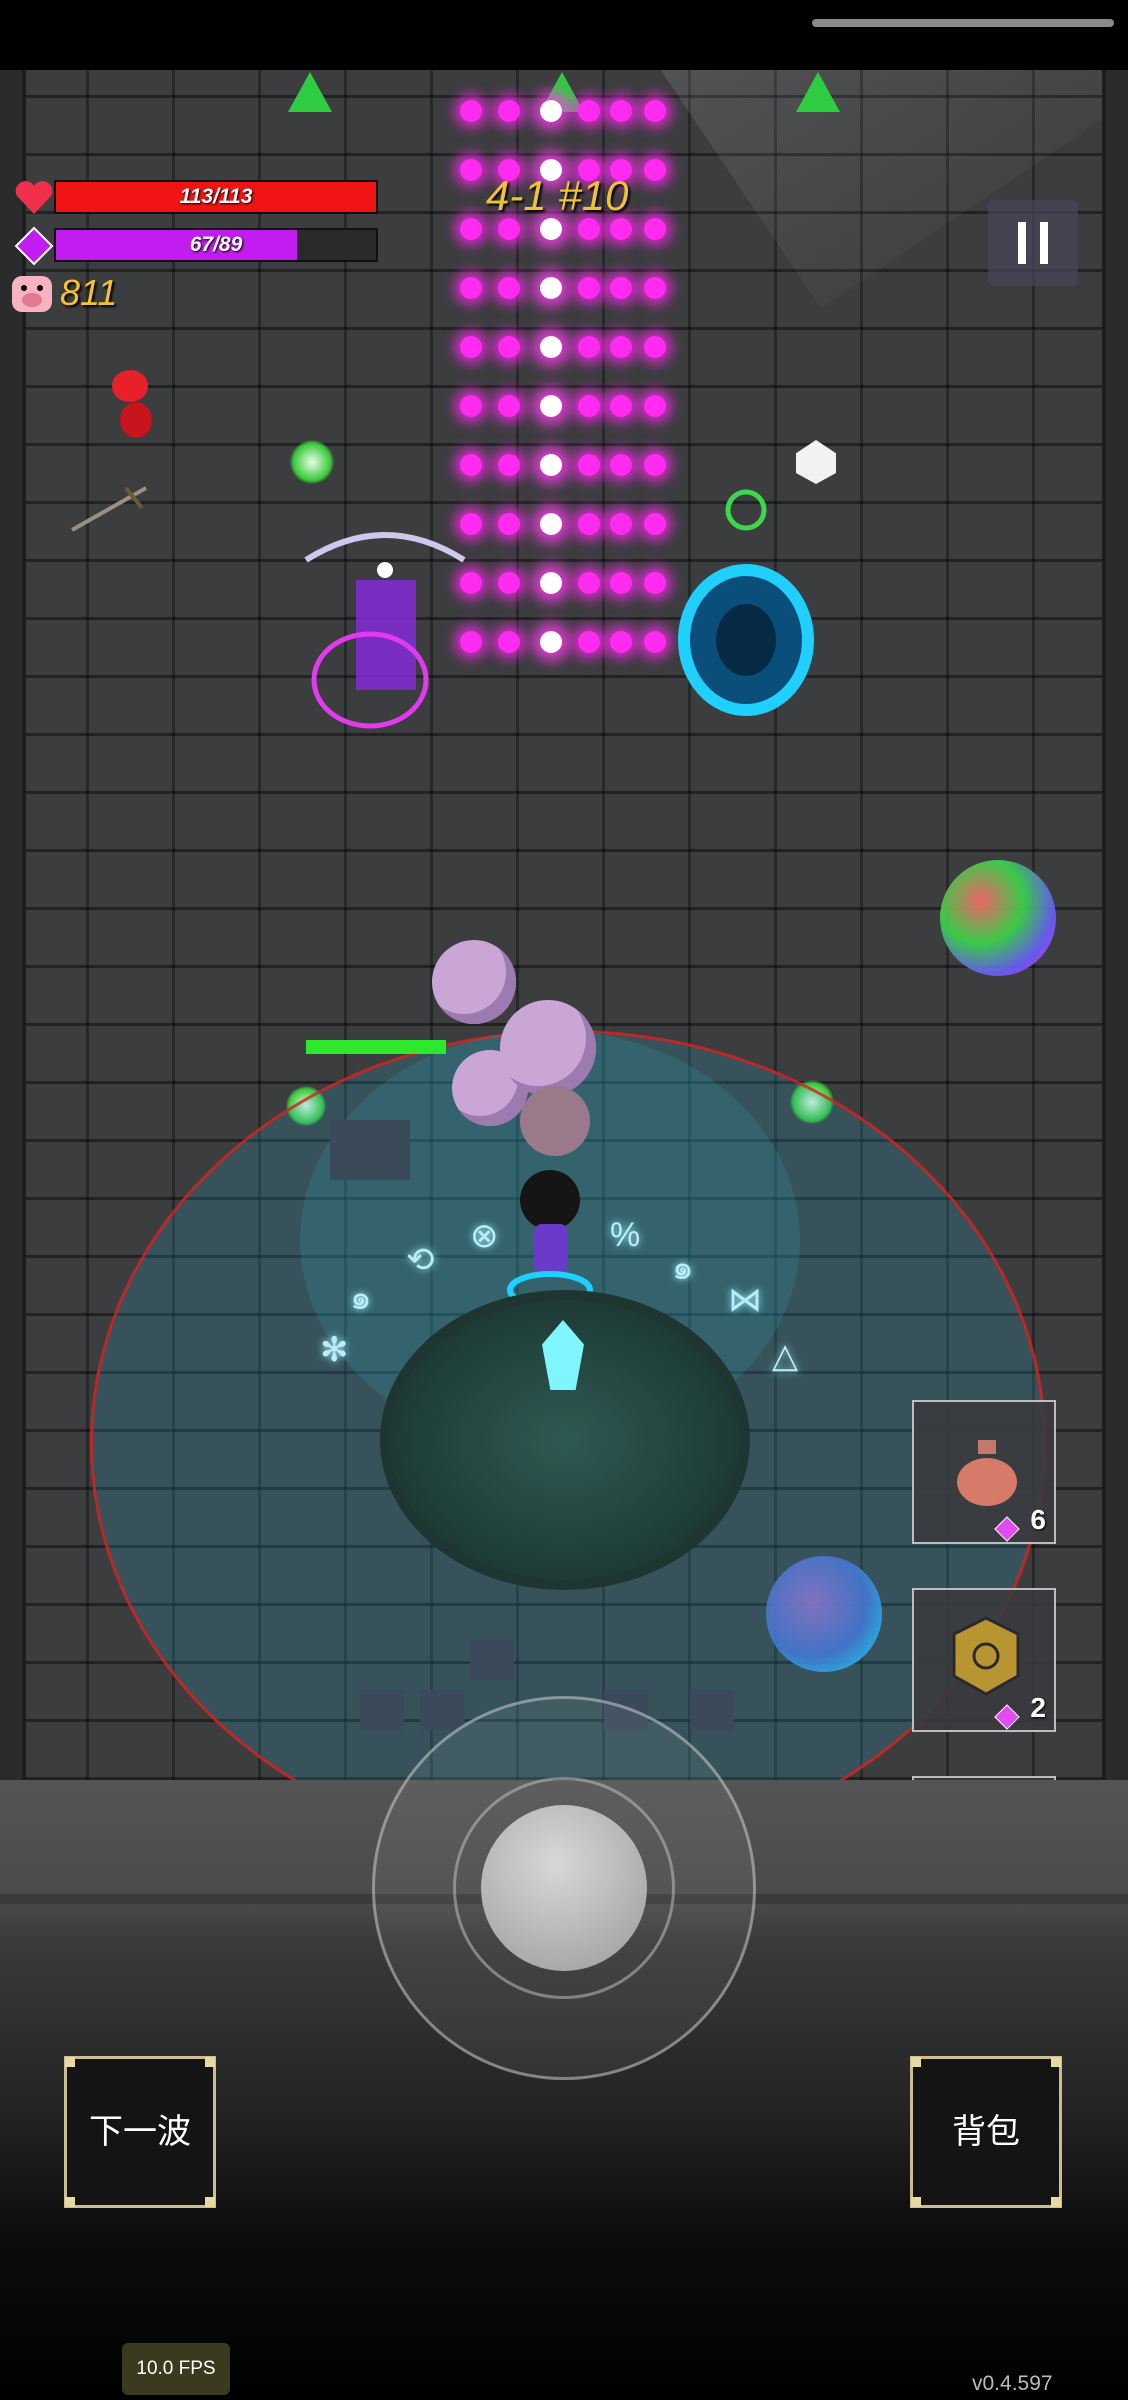 The width and height of the screenshot is (1128, 2400). I want to click on hp-bar: 113/113, so click(216, 197).